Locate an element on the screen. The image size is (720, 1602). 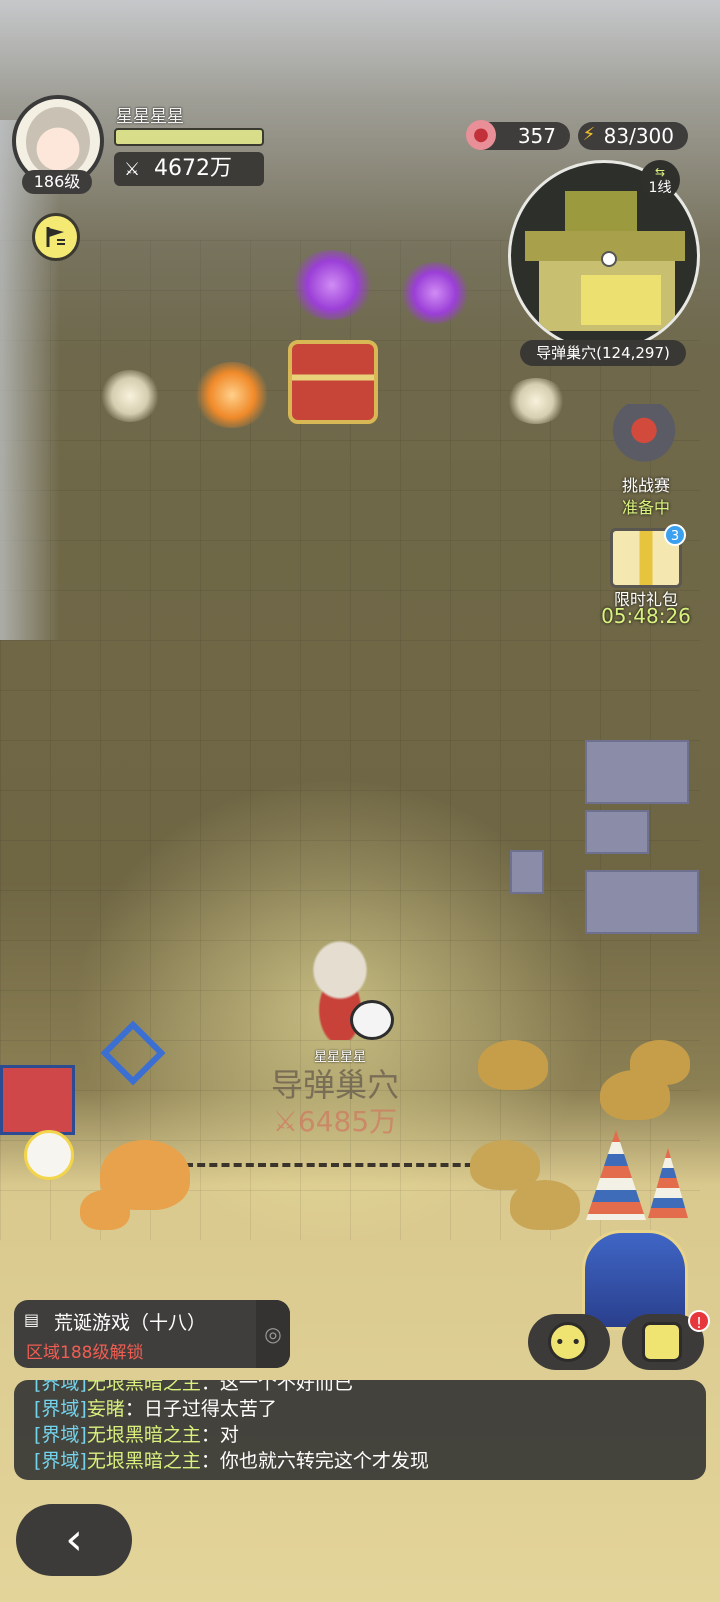
apple-counter: ● 357 is located at coordinates (518, 135).